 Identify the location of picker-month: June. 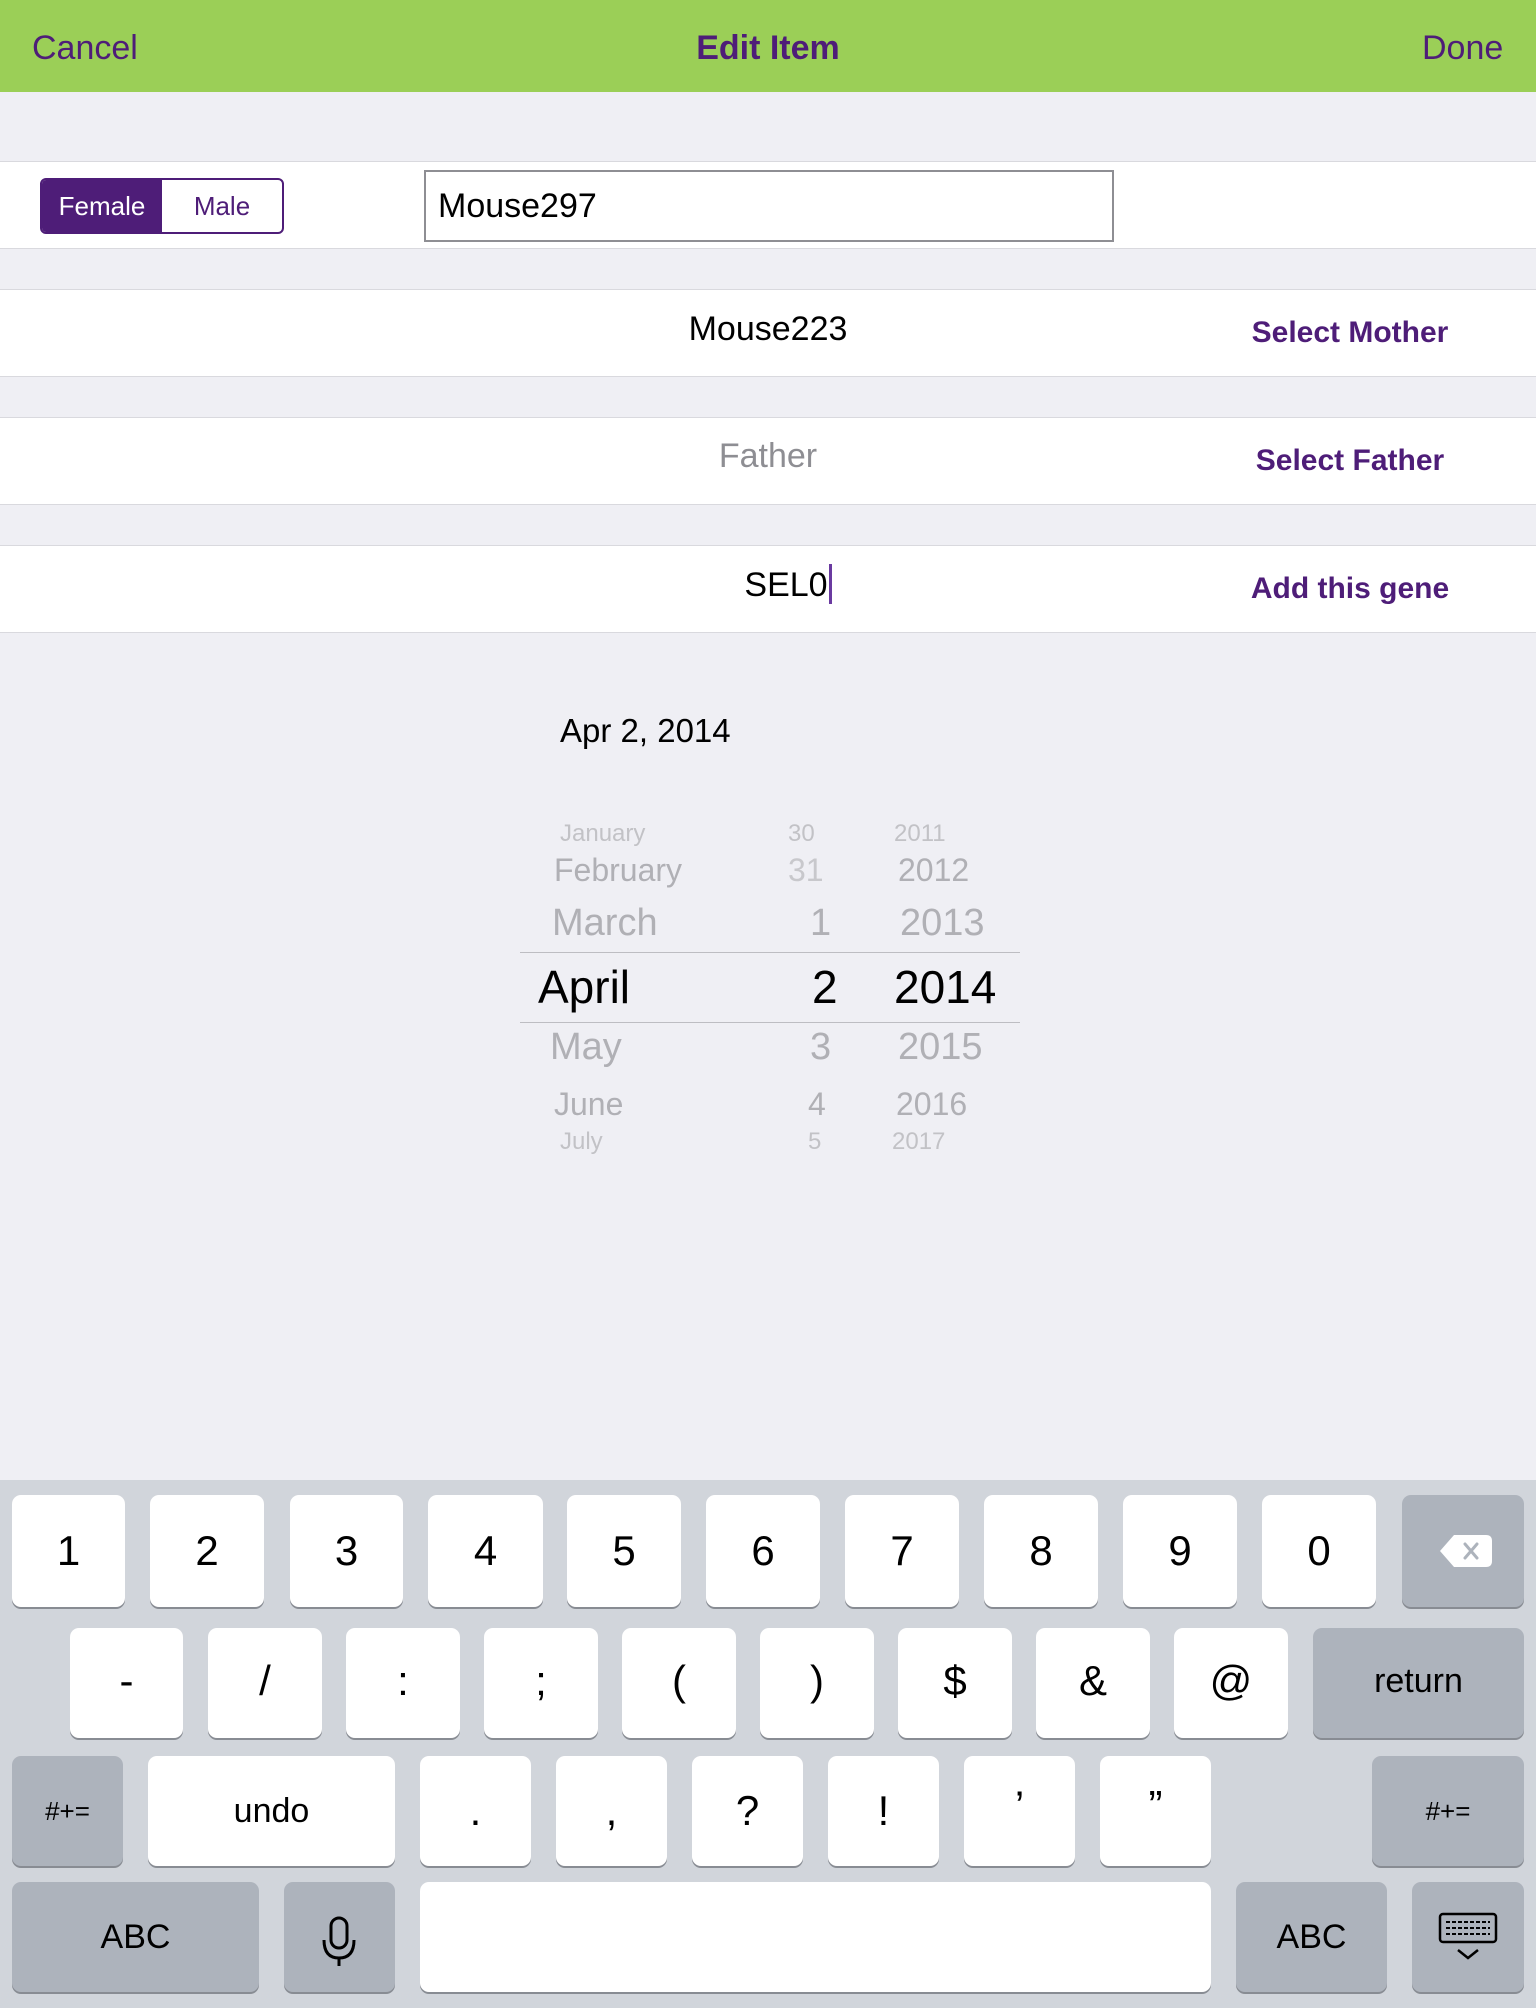
(588, 1104).